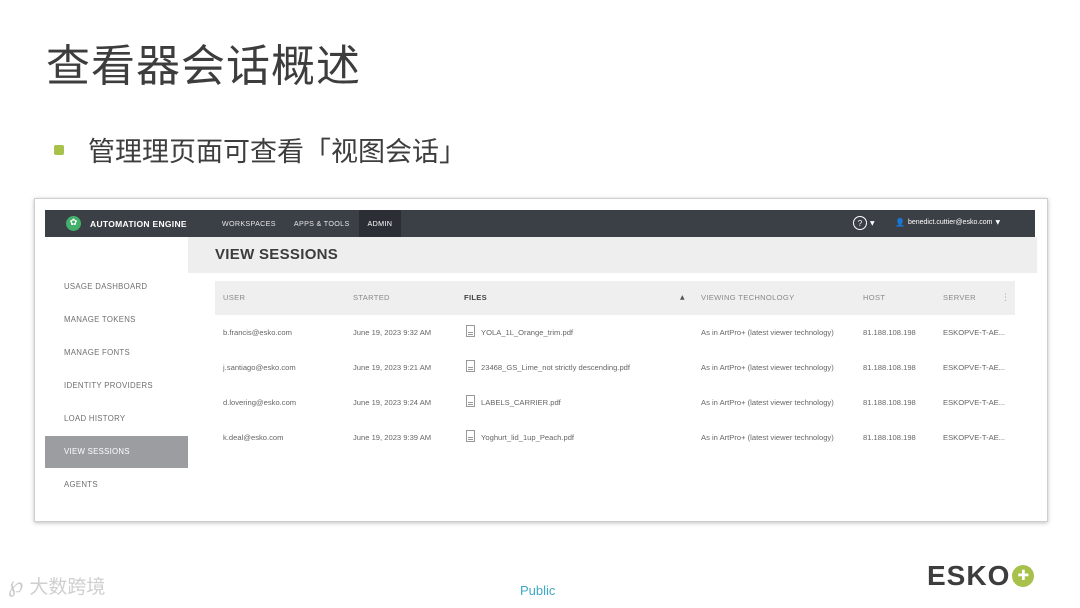 The width and height of the screenshot is (1080, 608). What do you see at coordinates (747, 298) in the screenshot?
I see `column-header-viewing-technology: VIEWING TECHNOLOGY` at bounding box center [747, 298].